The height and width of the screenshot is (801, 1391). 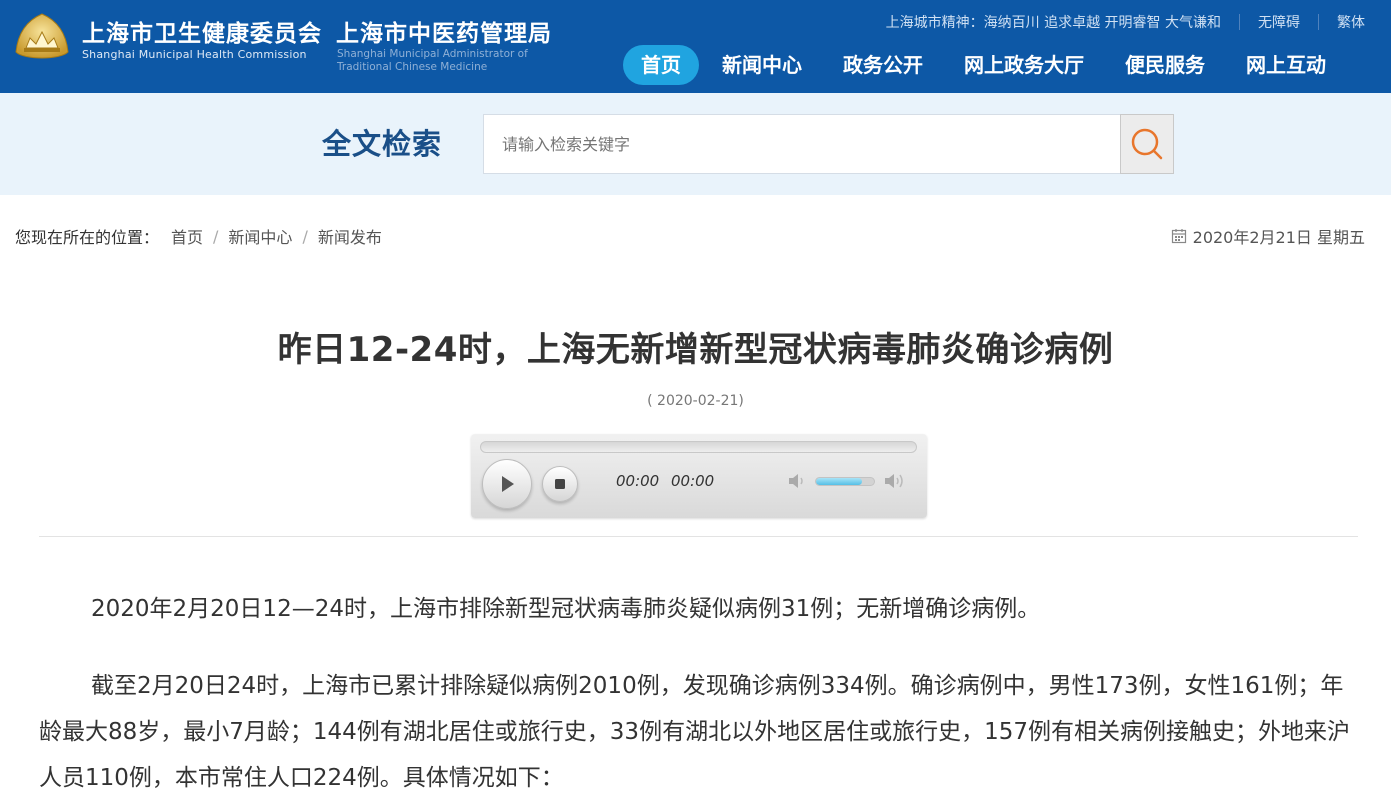 I want to click on search-band: 全文检索, so click(x=695, y=144).